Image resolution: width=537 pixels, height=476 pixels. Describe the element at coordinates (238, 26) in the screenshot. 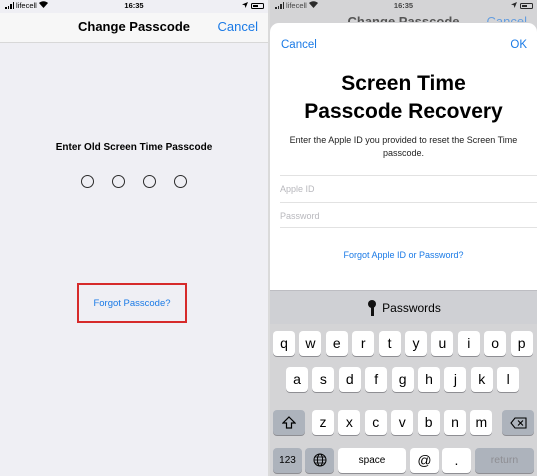

I see `cancel-button: Cancel` at that location.